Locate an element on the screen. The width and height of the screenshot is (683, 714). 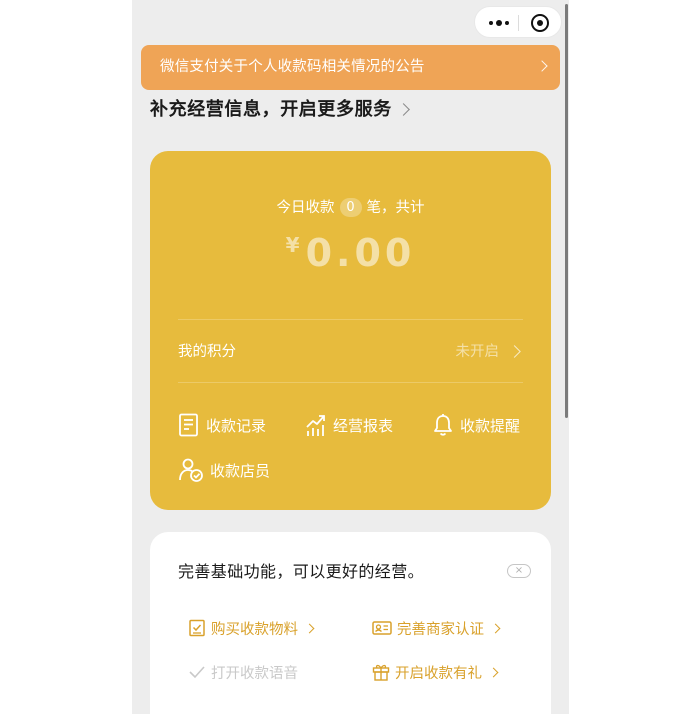
function-collection-clerk: 收款店员 is located at coordinates (224, 470).